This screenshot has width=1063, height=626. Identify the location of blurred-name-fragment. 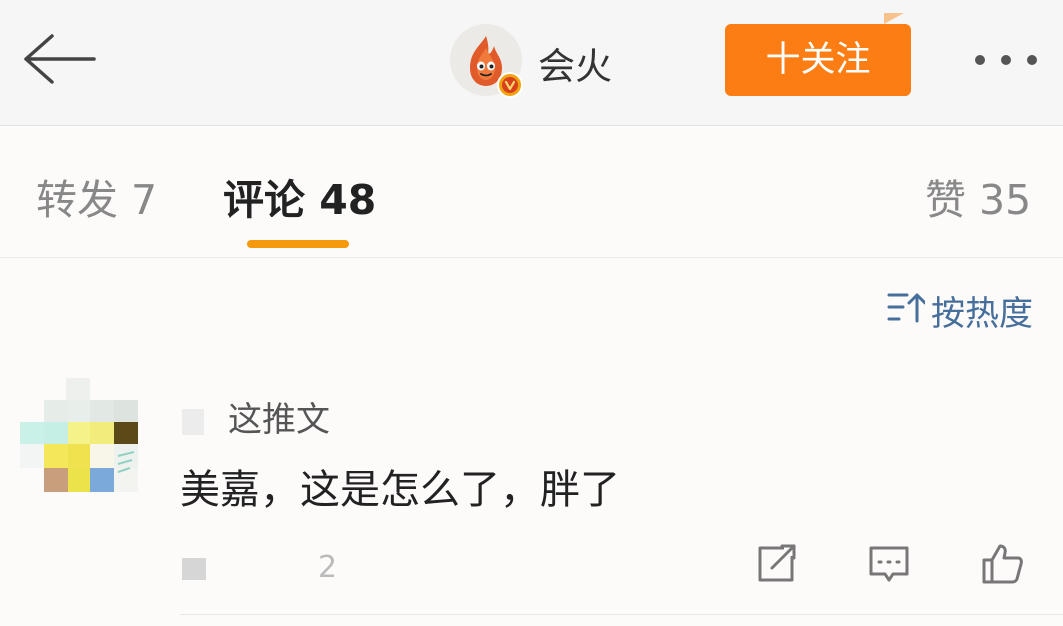
(193, 421).